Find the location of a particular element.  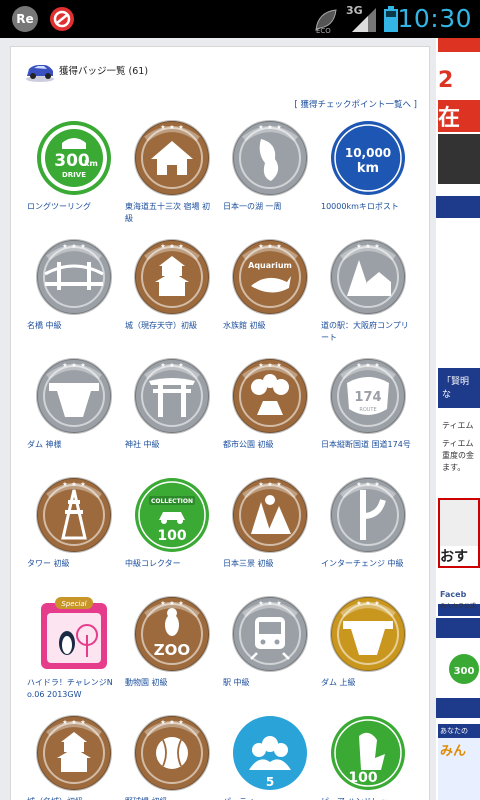

badge-label: 道の駅：大阪府コンプリート is located at coordinates (367, 332).